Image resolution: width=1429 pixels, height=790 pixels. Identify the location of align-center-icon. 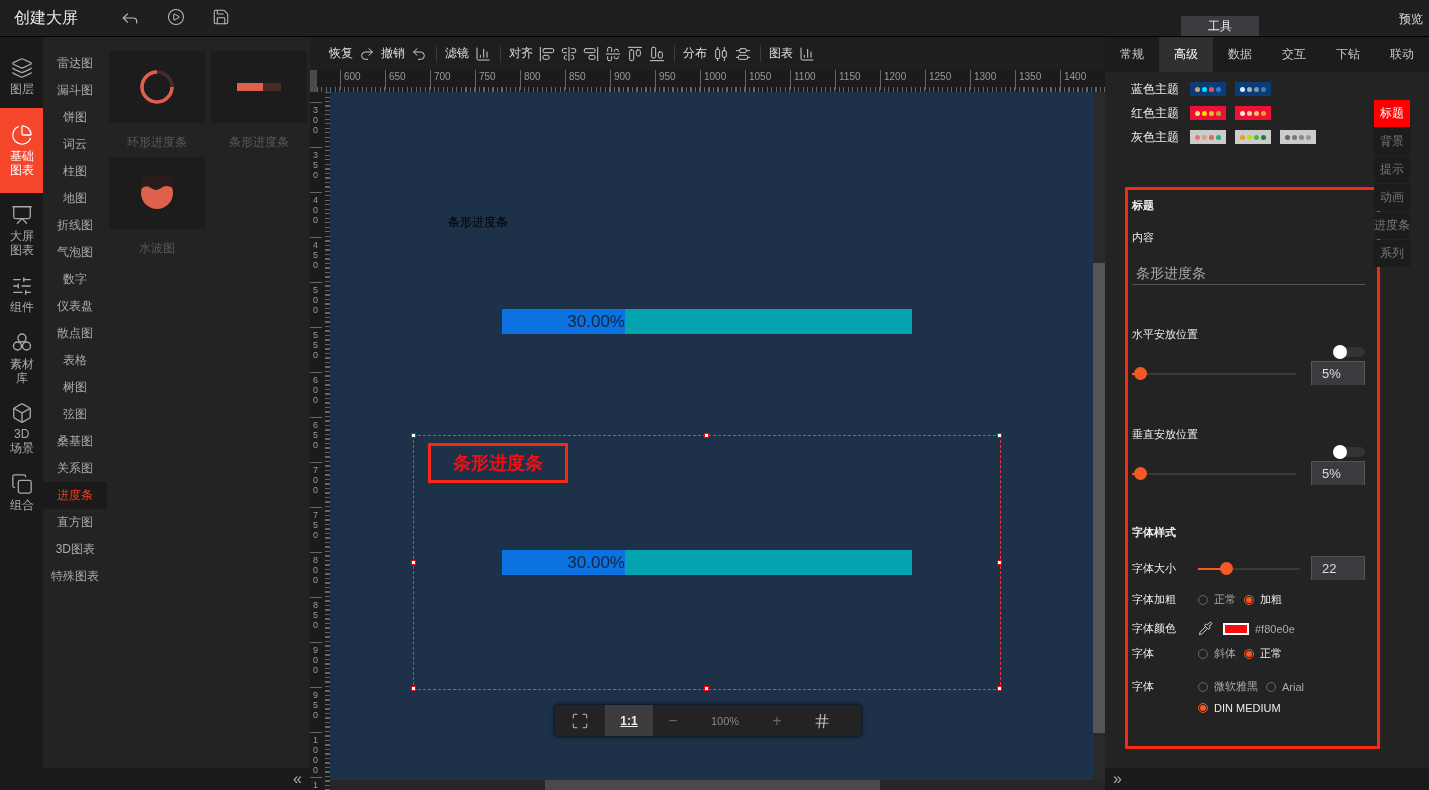
(569, 53).